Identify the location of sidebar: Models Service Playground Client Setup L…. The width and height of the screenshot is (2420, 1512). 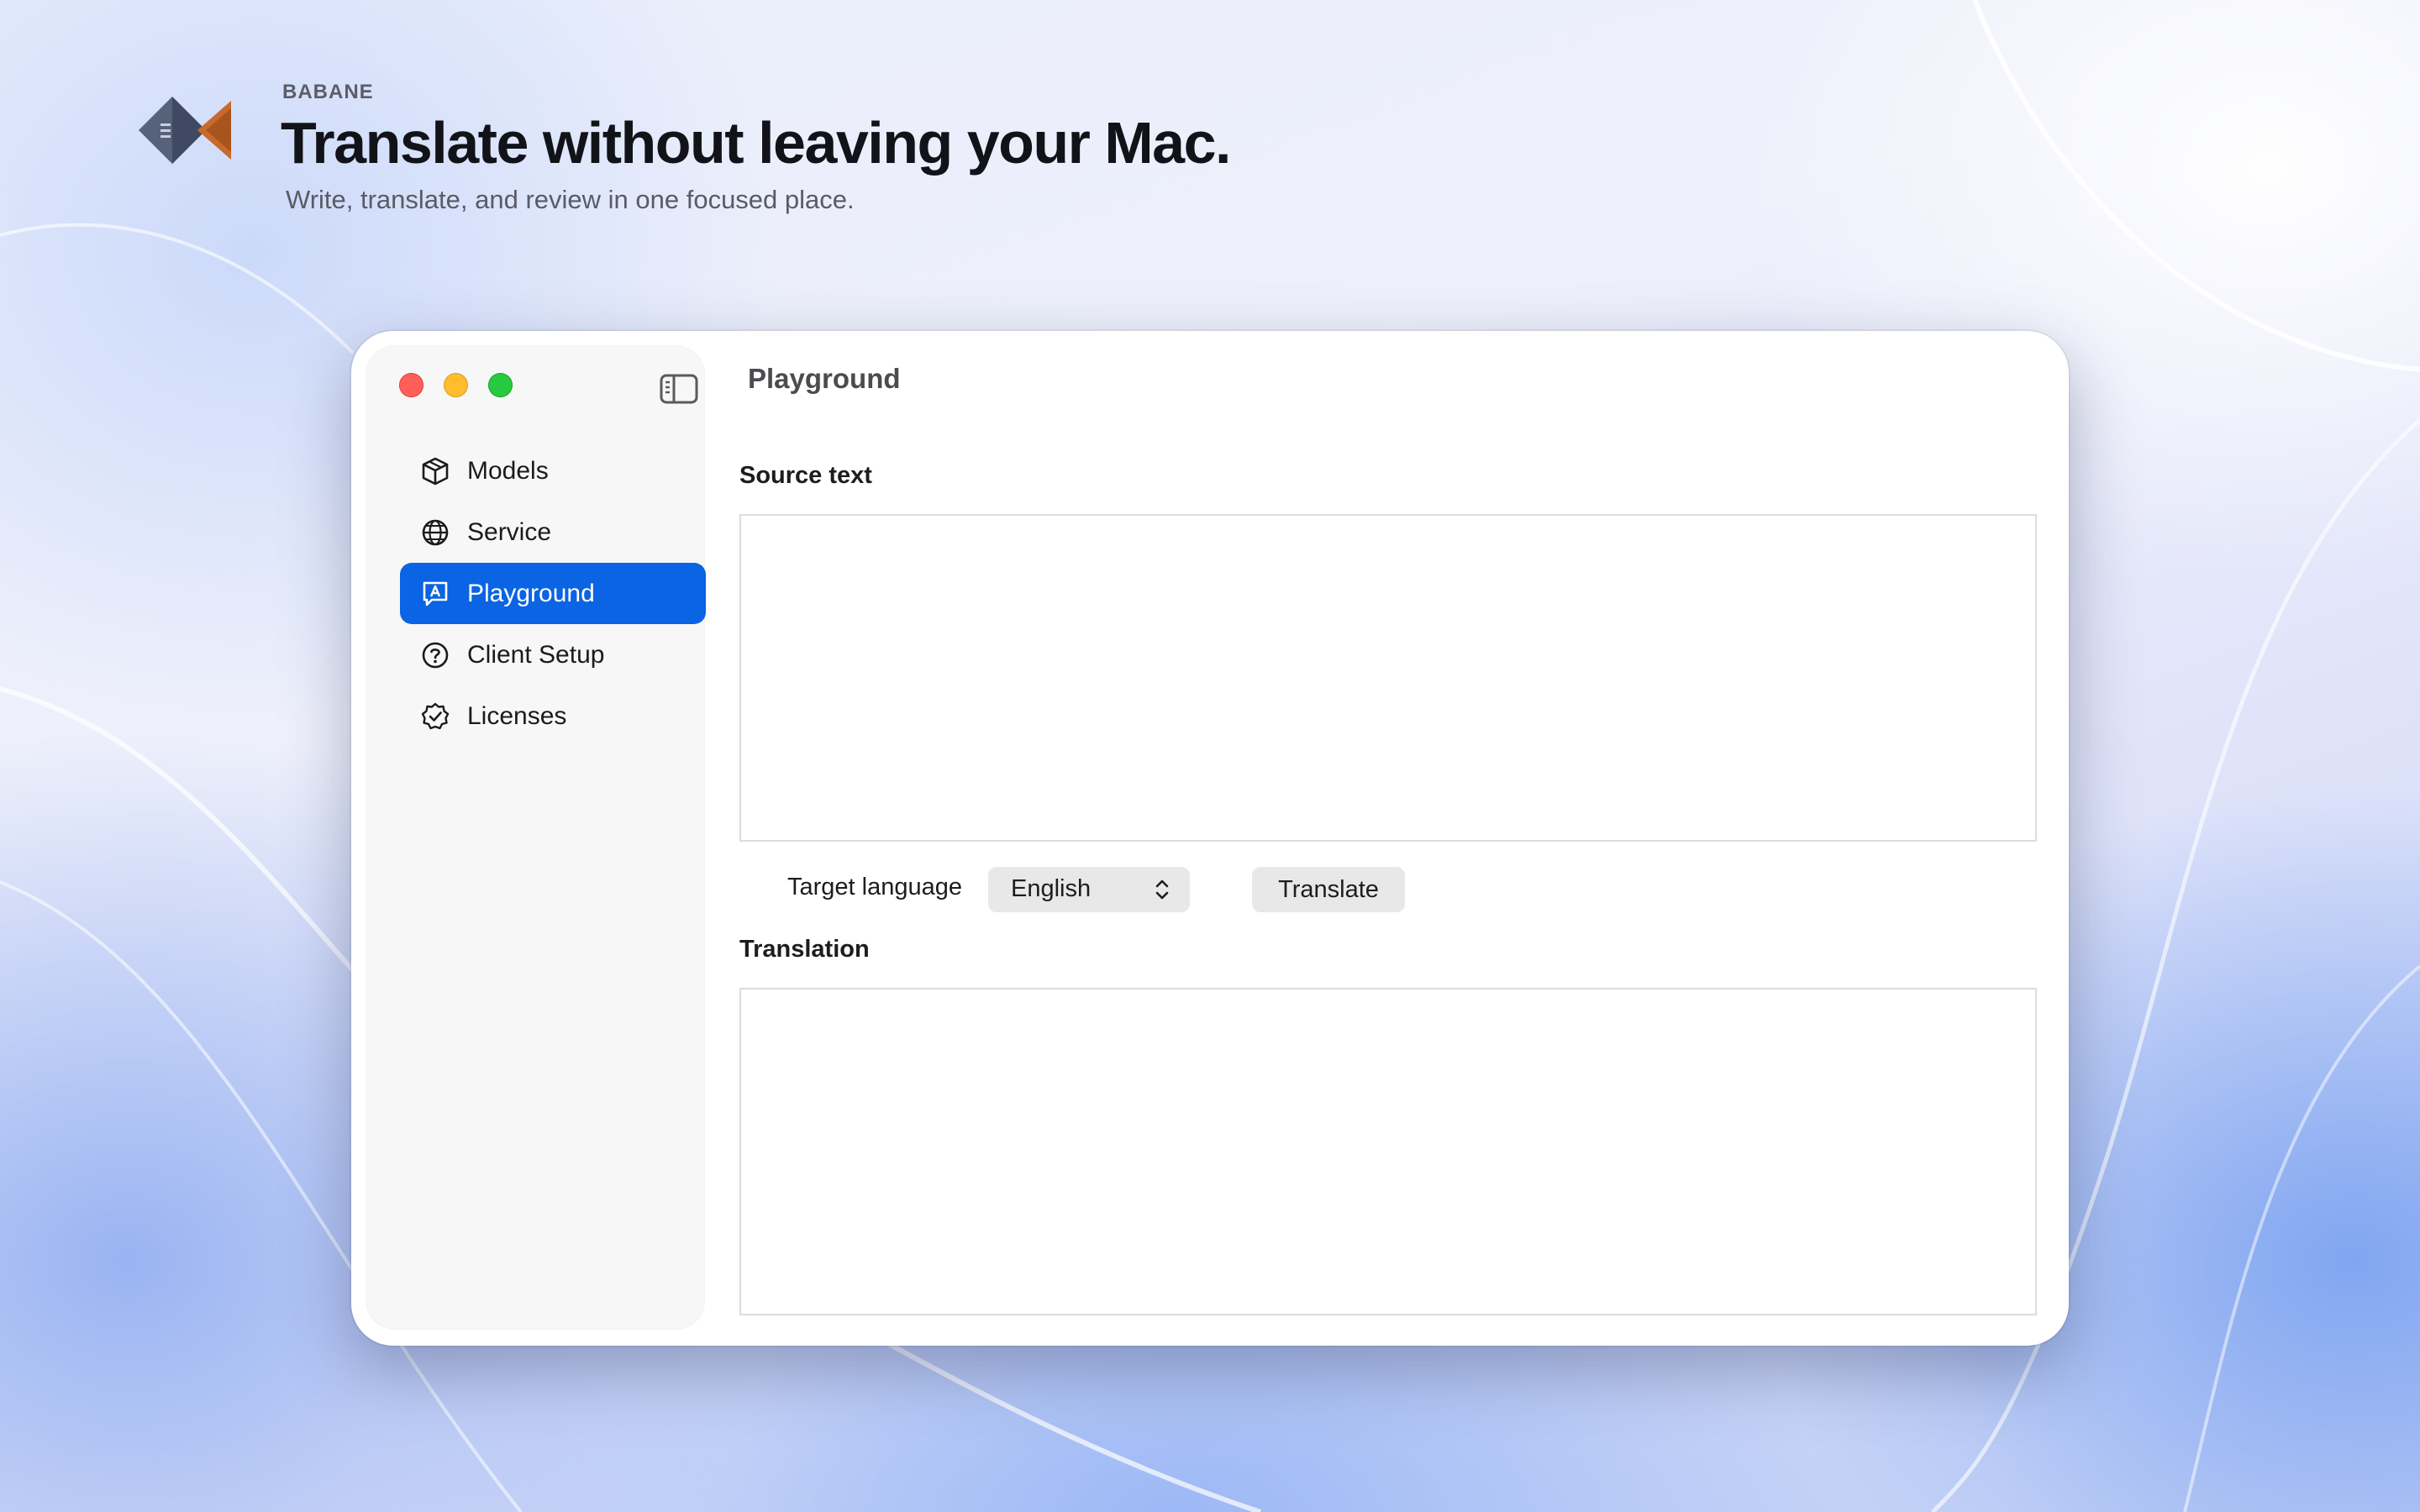
(536, 837).